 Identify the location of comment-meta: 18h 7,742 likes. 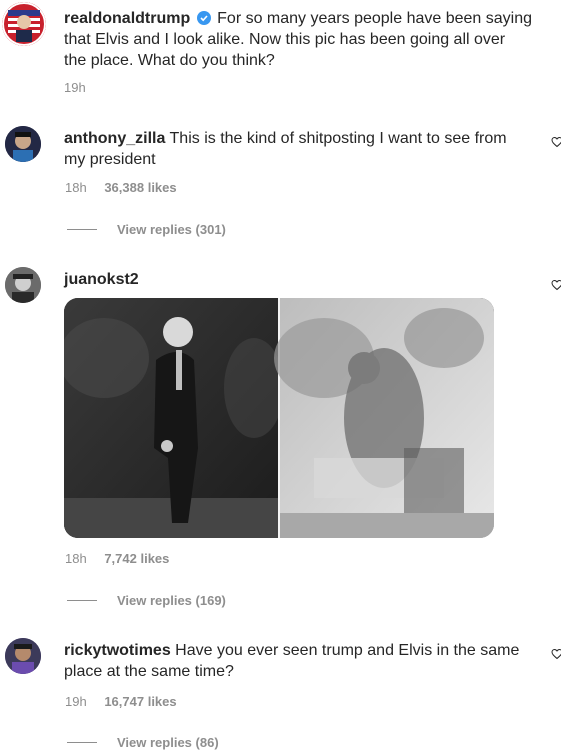
(117, 558).